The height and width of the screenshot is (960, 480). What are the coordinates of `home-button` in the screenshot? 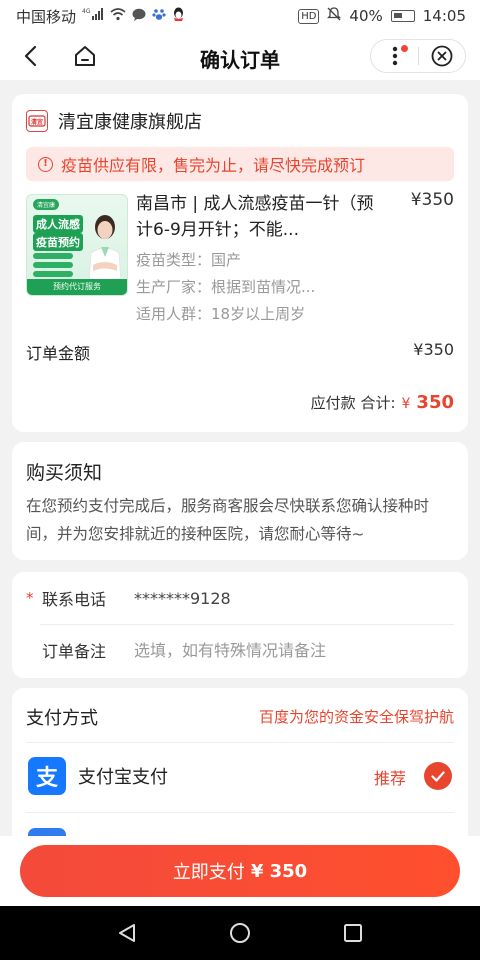 It's located at (85, 56).